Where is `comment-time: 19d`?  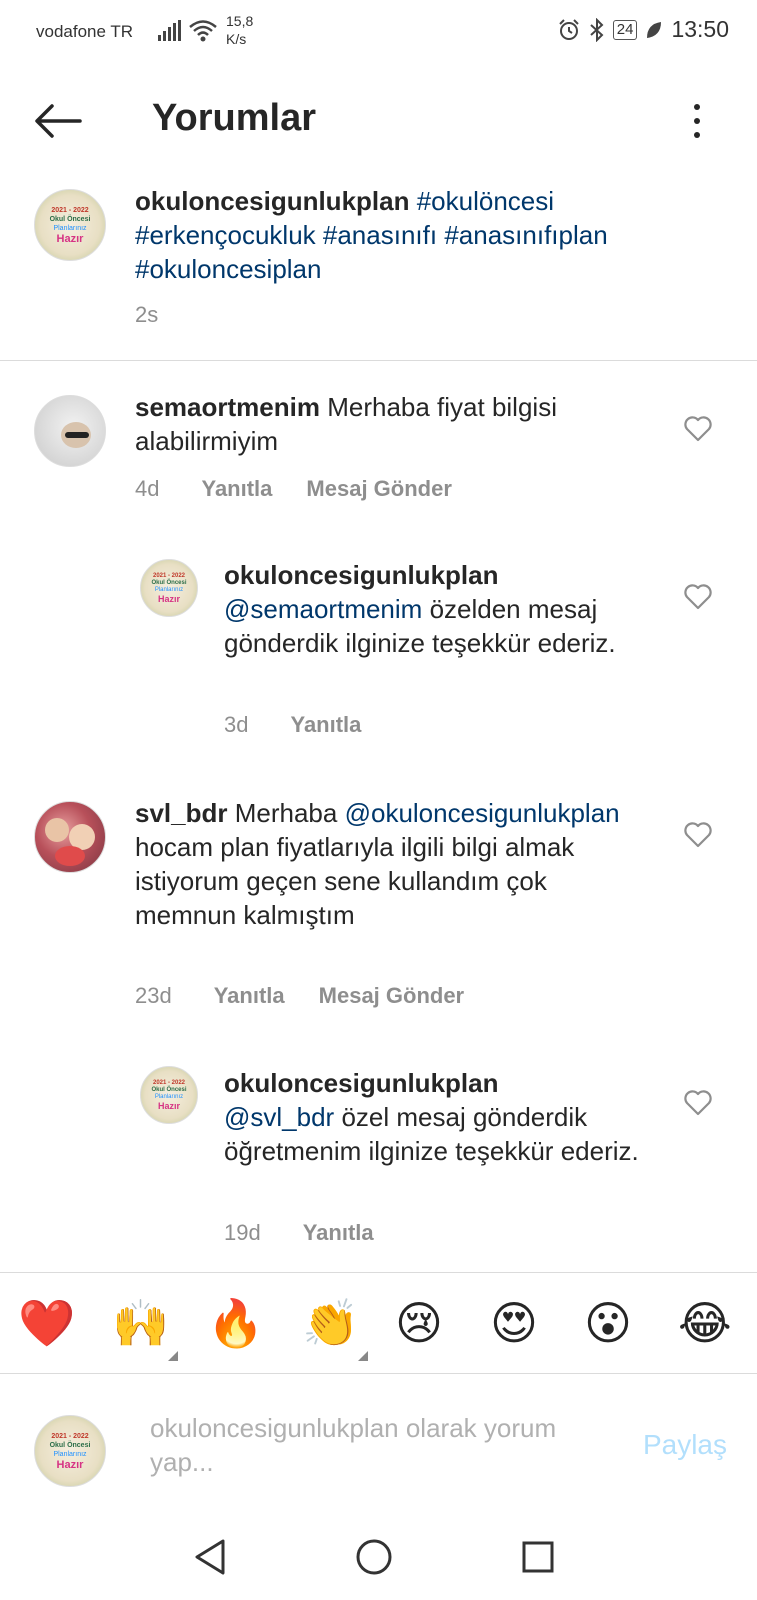
comment-time: 19d is located at coordinates (242, 1232).